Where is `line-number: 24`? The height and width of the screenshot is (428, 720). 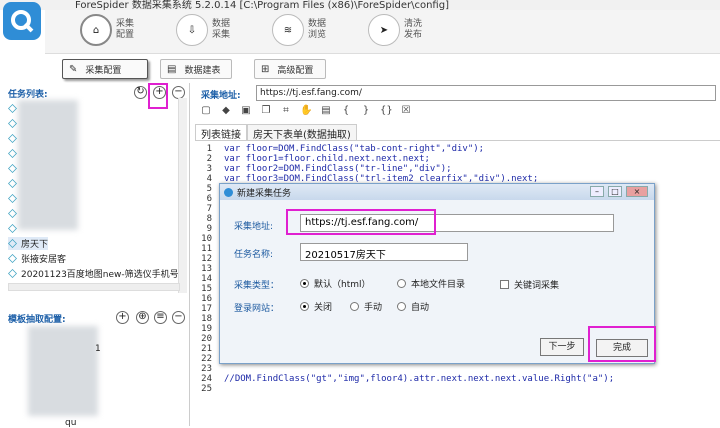
line-number: 24 is located at coordinates (206, 379).